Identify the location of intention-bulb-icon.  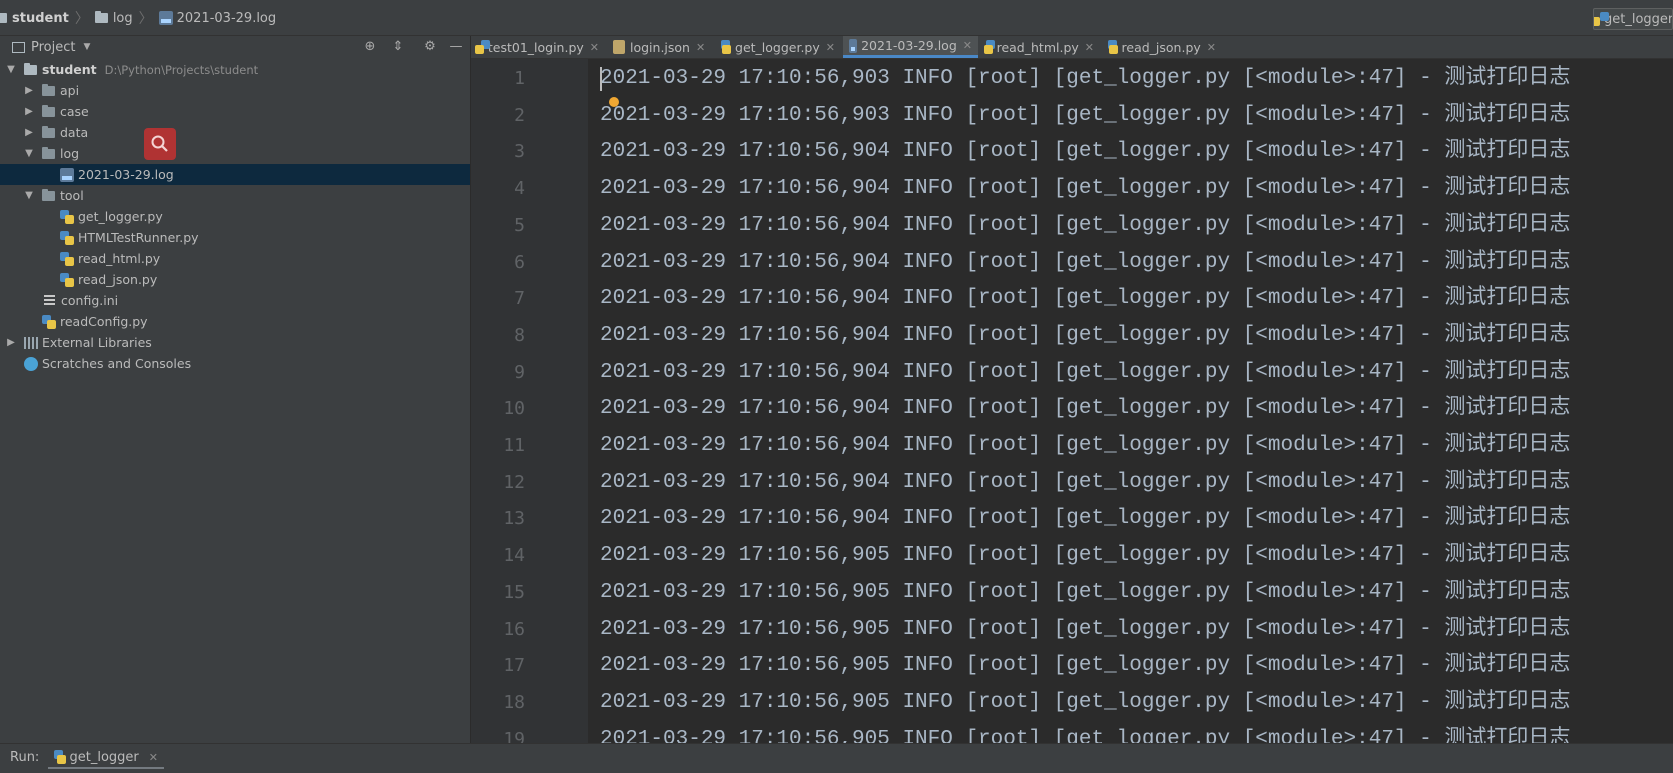
(614, 102).